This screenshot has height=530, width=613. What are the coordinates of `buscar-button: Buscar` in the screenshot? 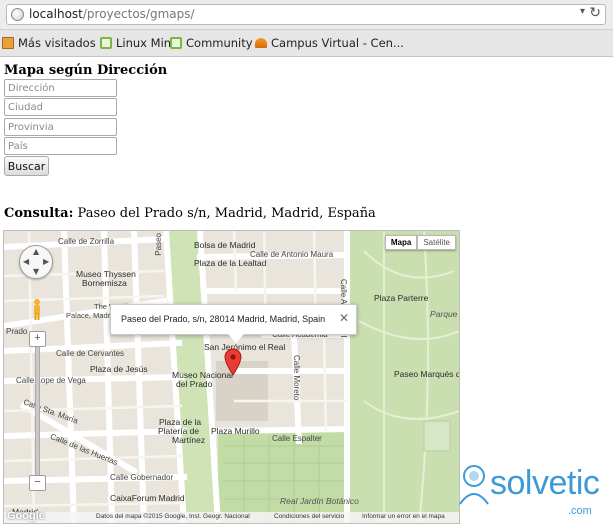 It's located at (26, 166).